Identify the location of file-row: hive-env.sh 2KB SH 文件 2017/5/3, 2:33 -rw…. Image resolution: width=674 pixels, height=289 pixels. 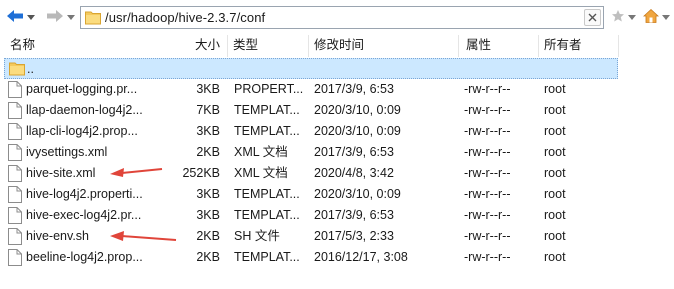
(311, 236).